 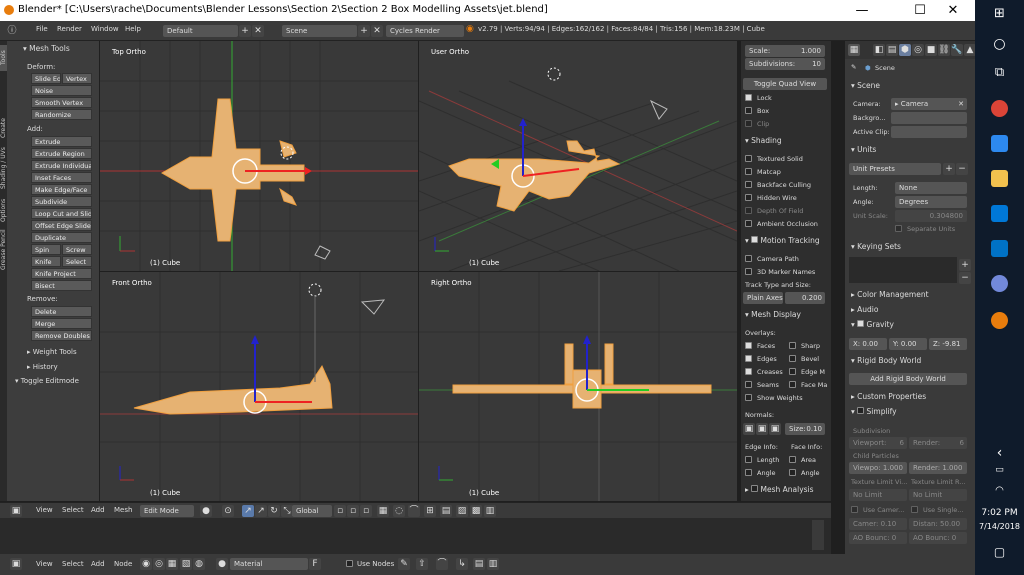 What do you see at coordinates (274, 511) in the screenshot?
I see `rotate-icon: ↻` at bounding box center [274, 511].